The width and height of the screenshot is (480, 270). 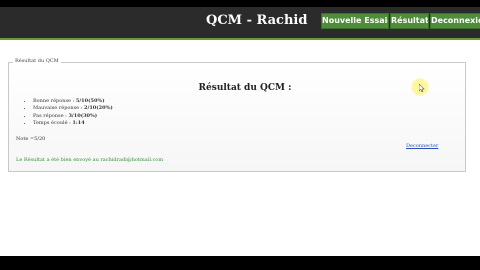 I want to click on stat-label: Mauvaise réponse :, so click(x=58, y=108).